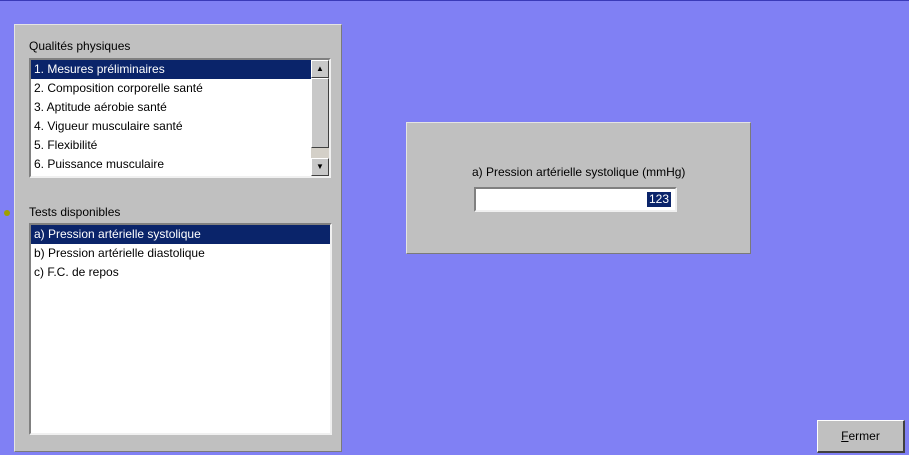 The height and width of the screenshot is (455, 909). Describe the element at coordinates (320, 69) in the screenshot. I see `scroll-up-arrow-icon: ▲` at that location.